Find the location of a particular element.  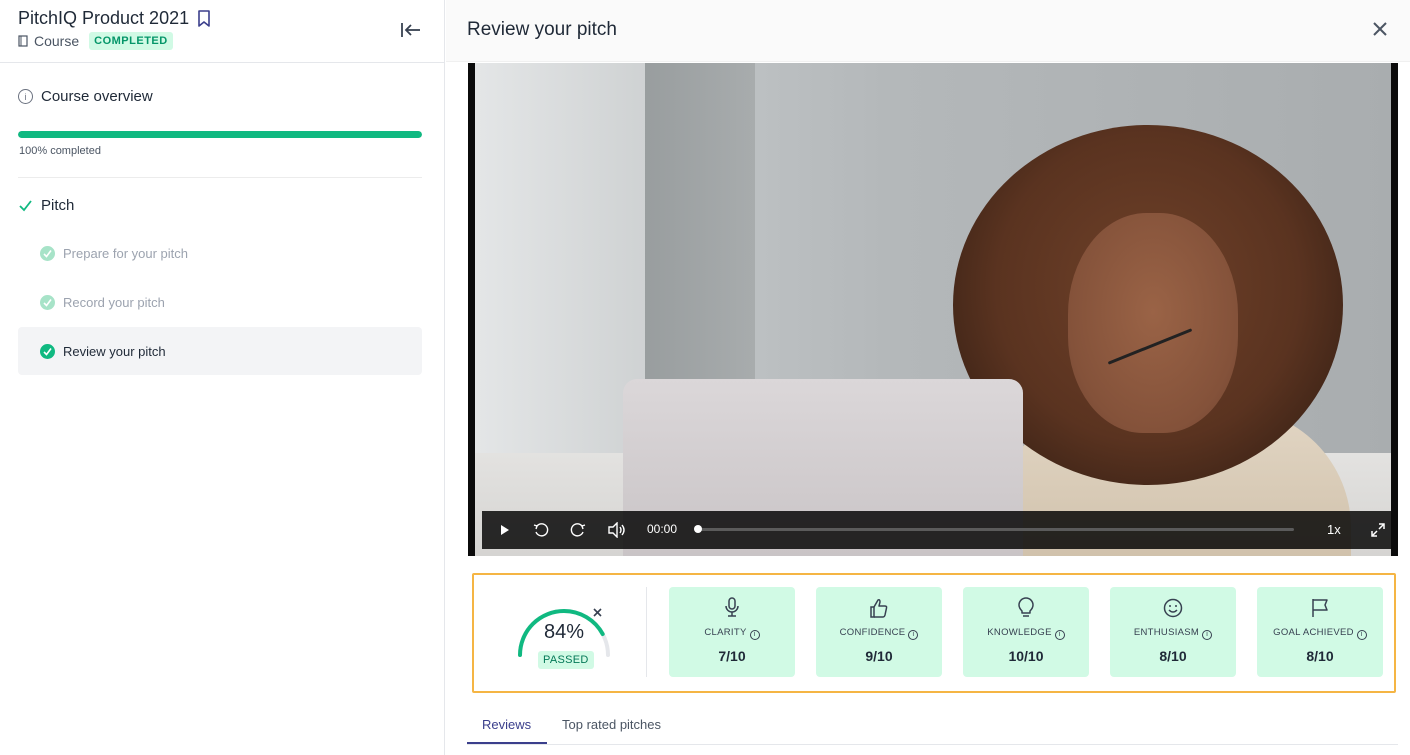

course-progress-bar is located at coordinates (220, 134).